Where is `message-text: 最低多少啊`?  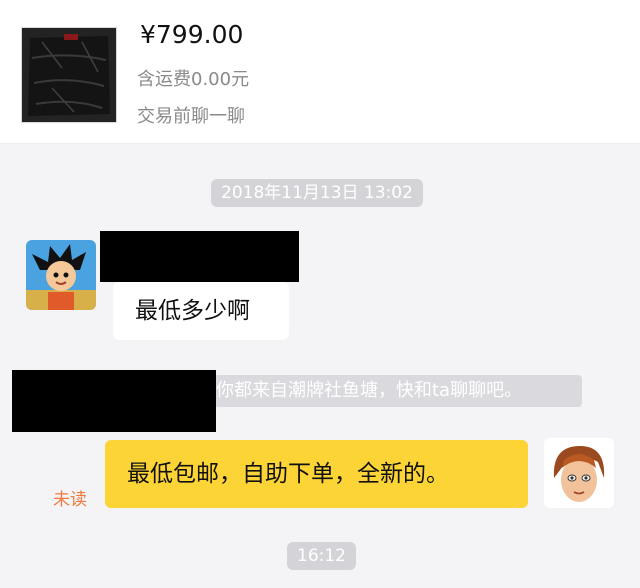
message-text: 最低多少啊 is located at coordinates (192, 311).